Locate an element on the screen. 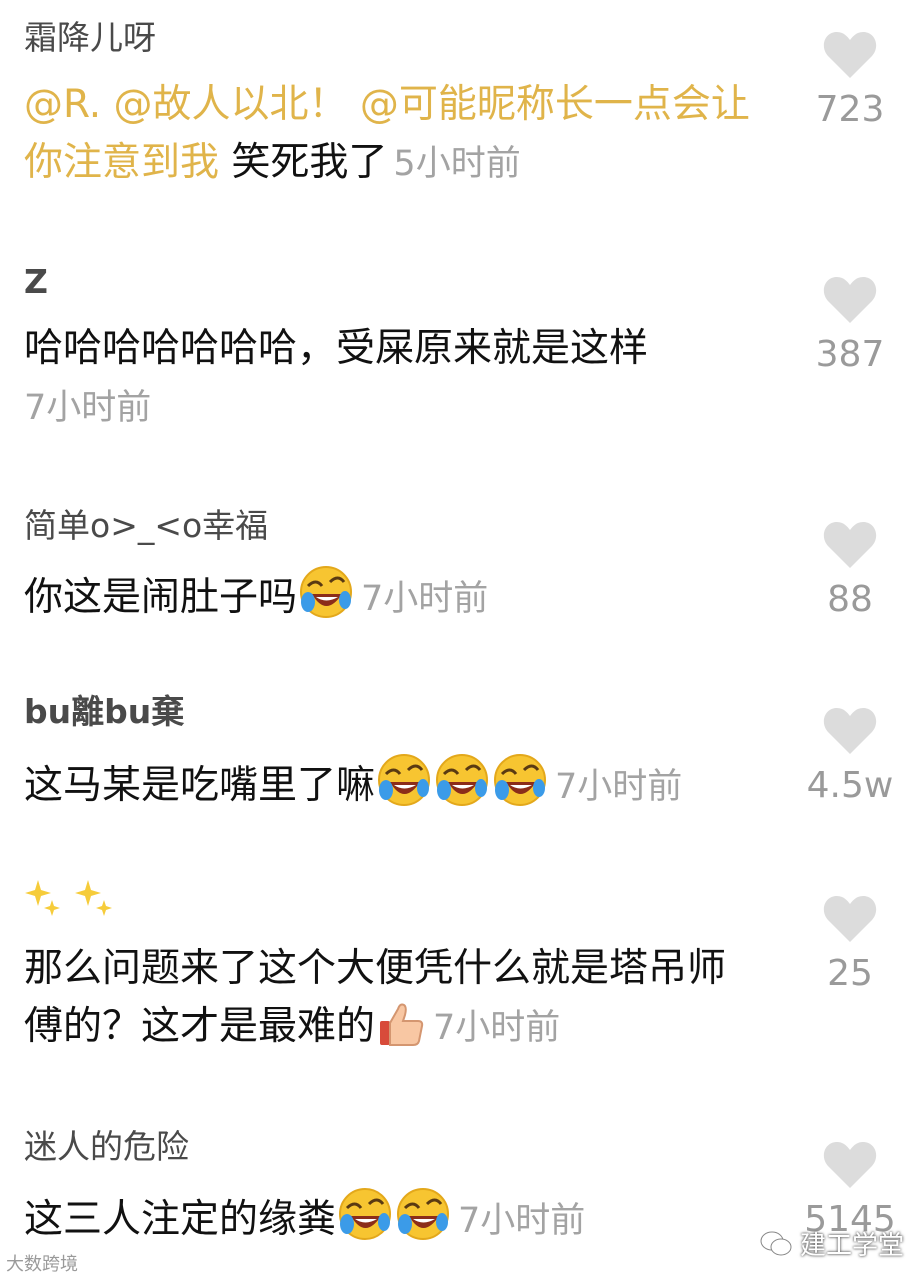  like-control: 88 is located at coordinates (850, 570).